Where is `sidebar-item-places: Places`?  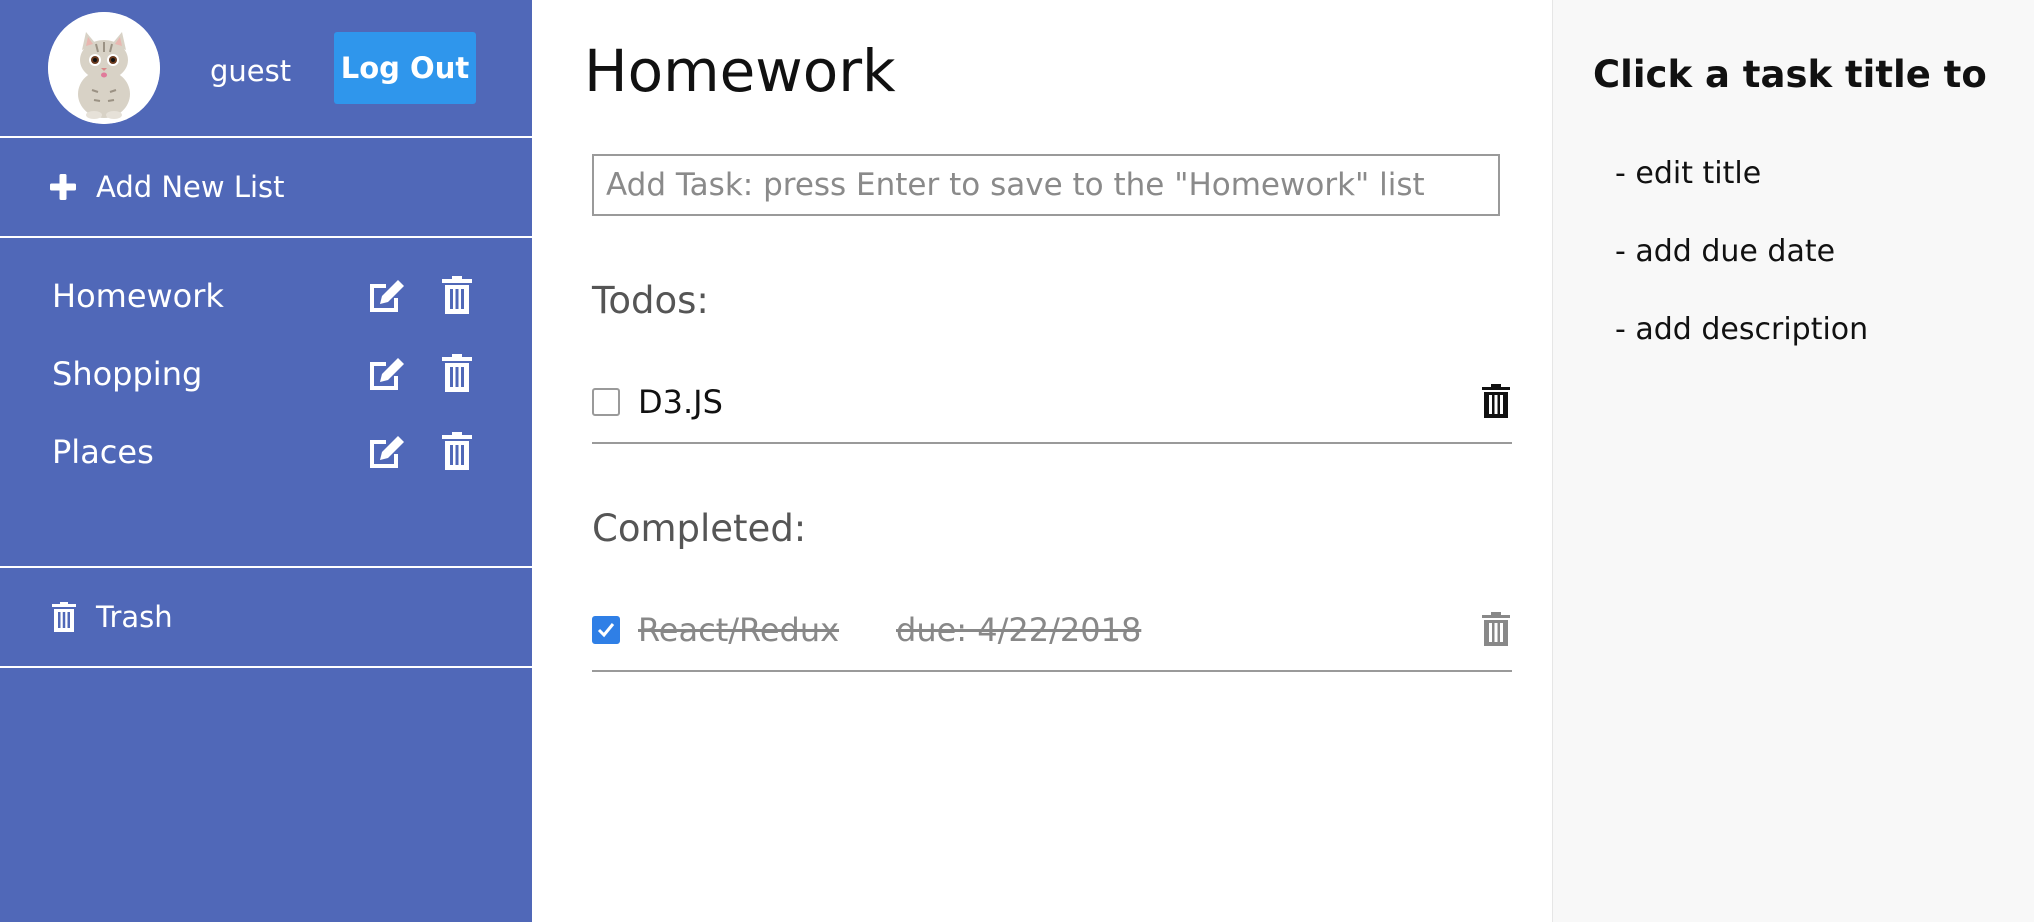
sidebar-item-places: Places is located at coordinates (266, 453).